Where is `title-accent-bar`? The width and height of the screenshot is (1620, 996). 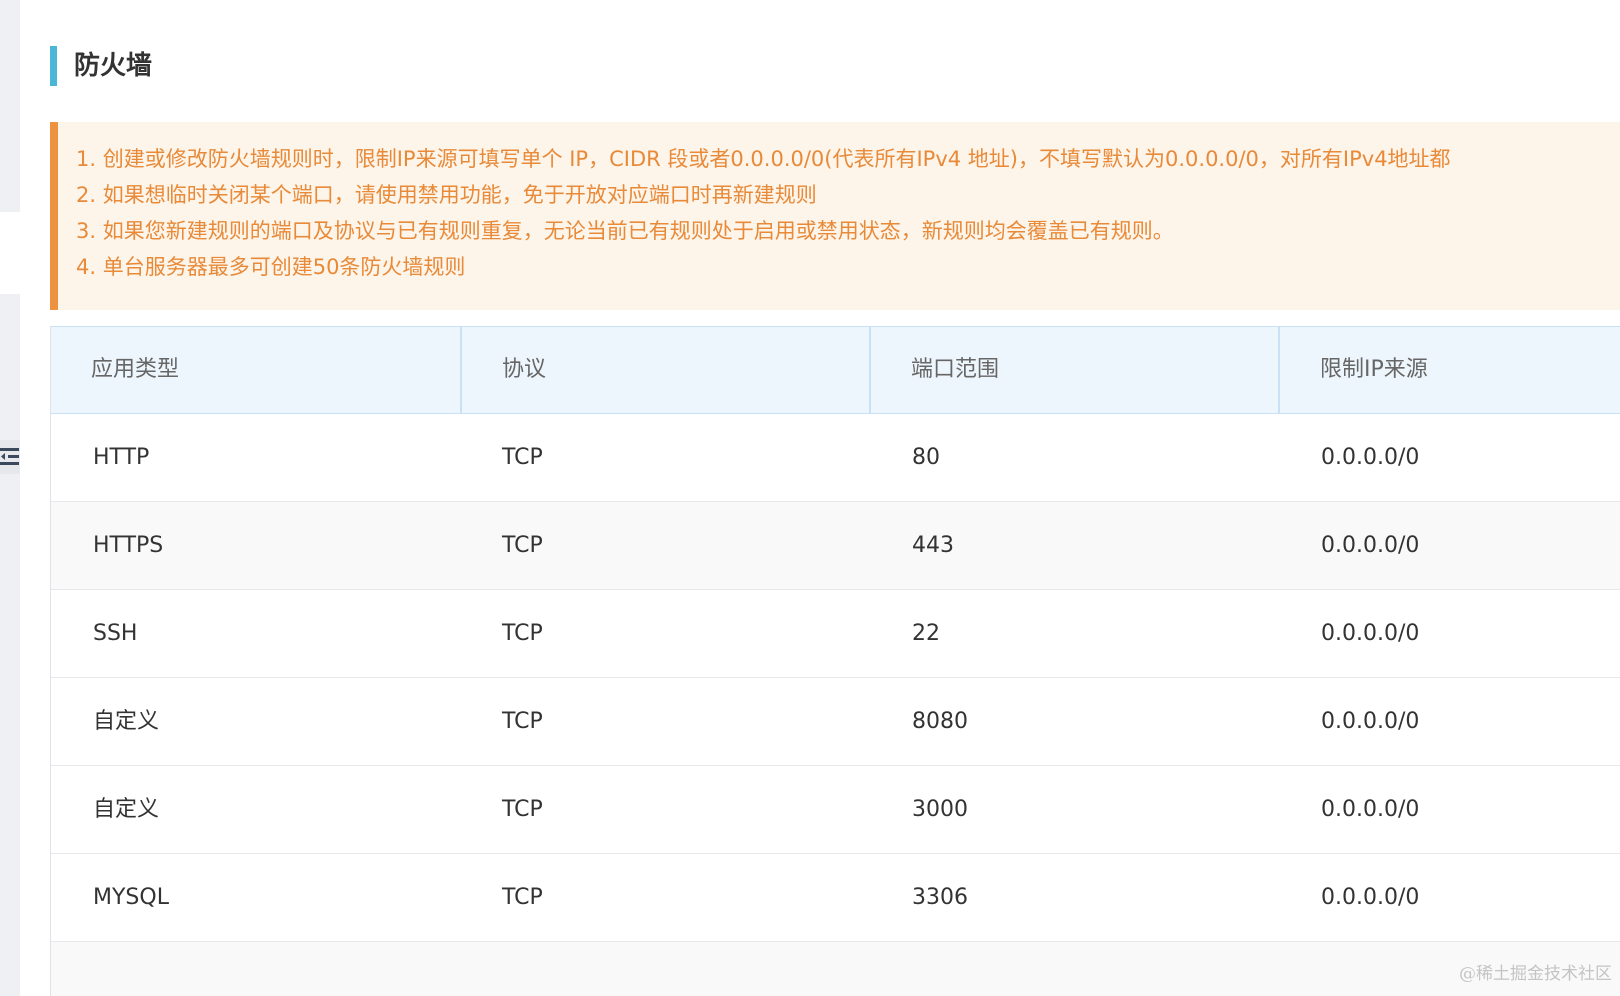 title-accent-bar is located at coordinates (53, 66).